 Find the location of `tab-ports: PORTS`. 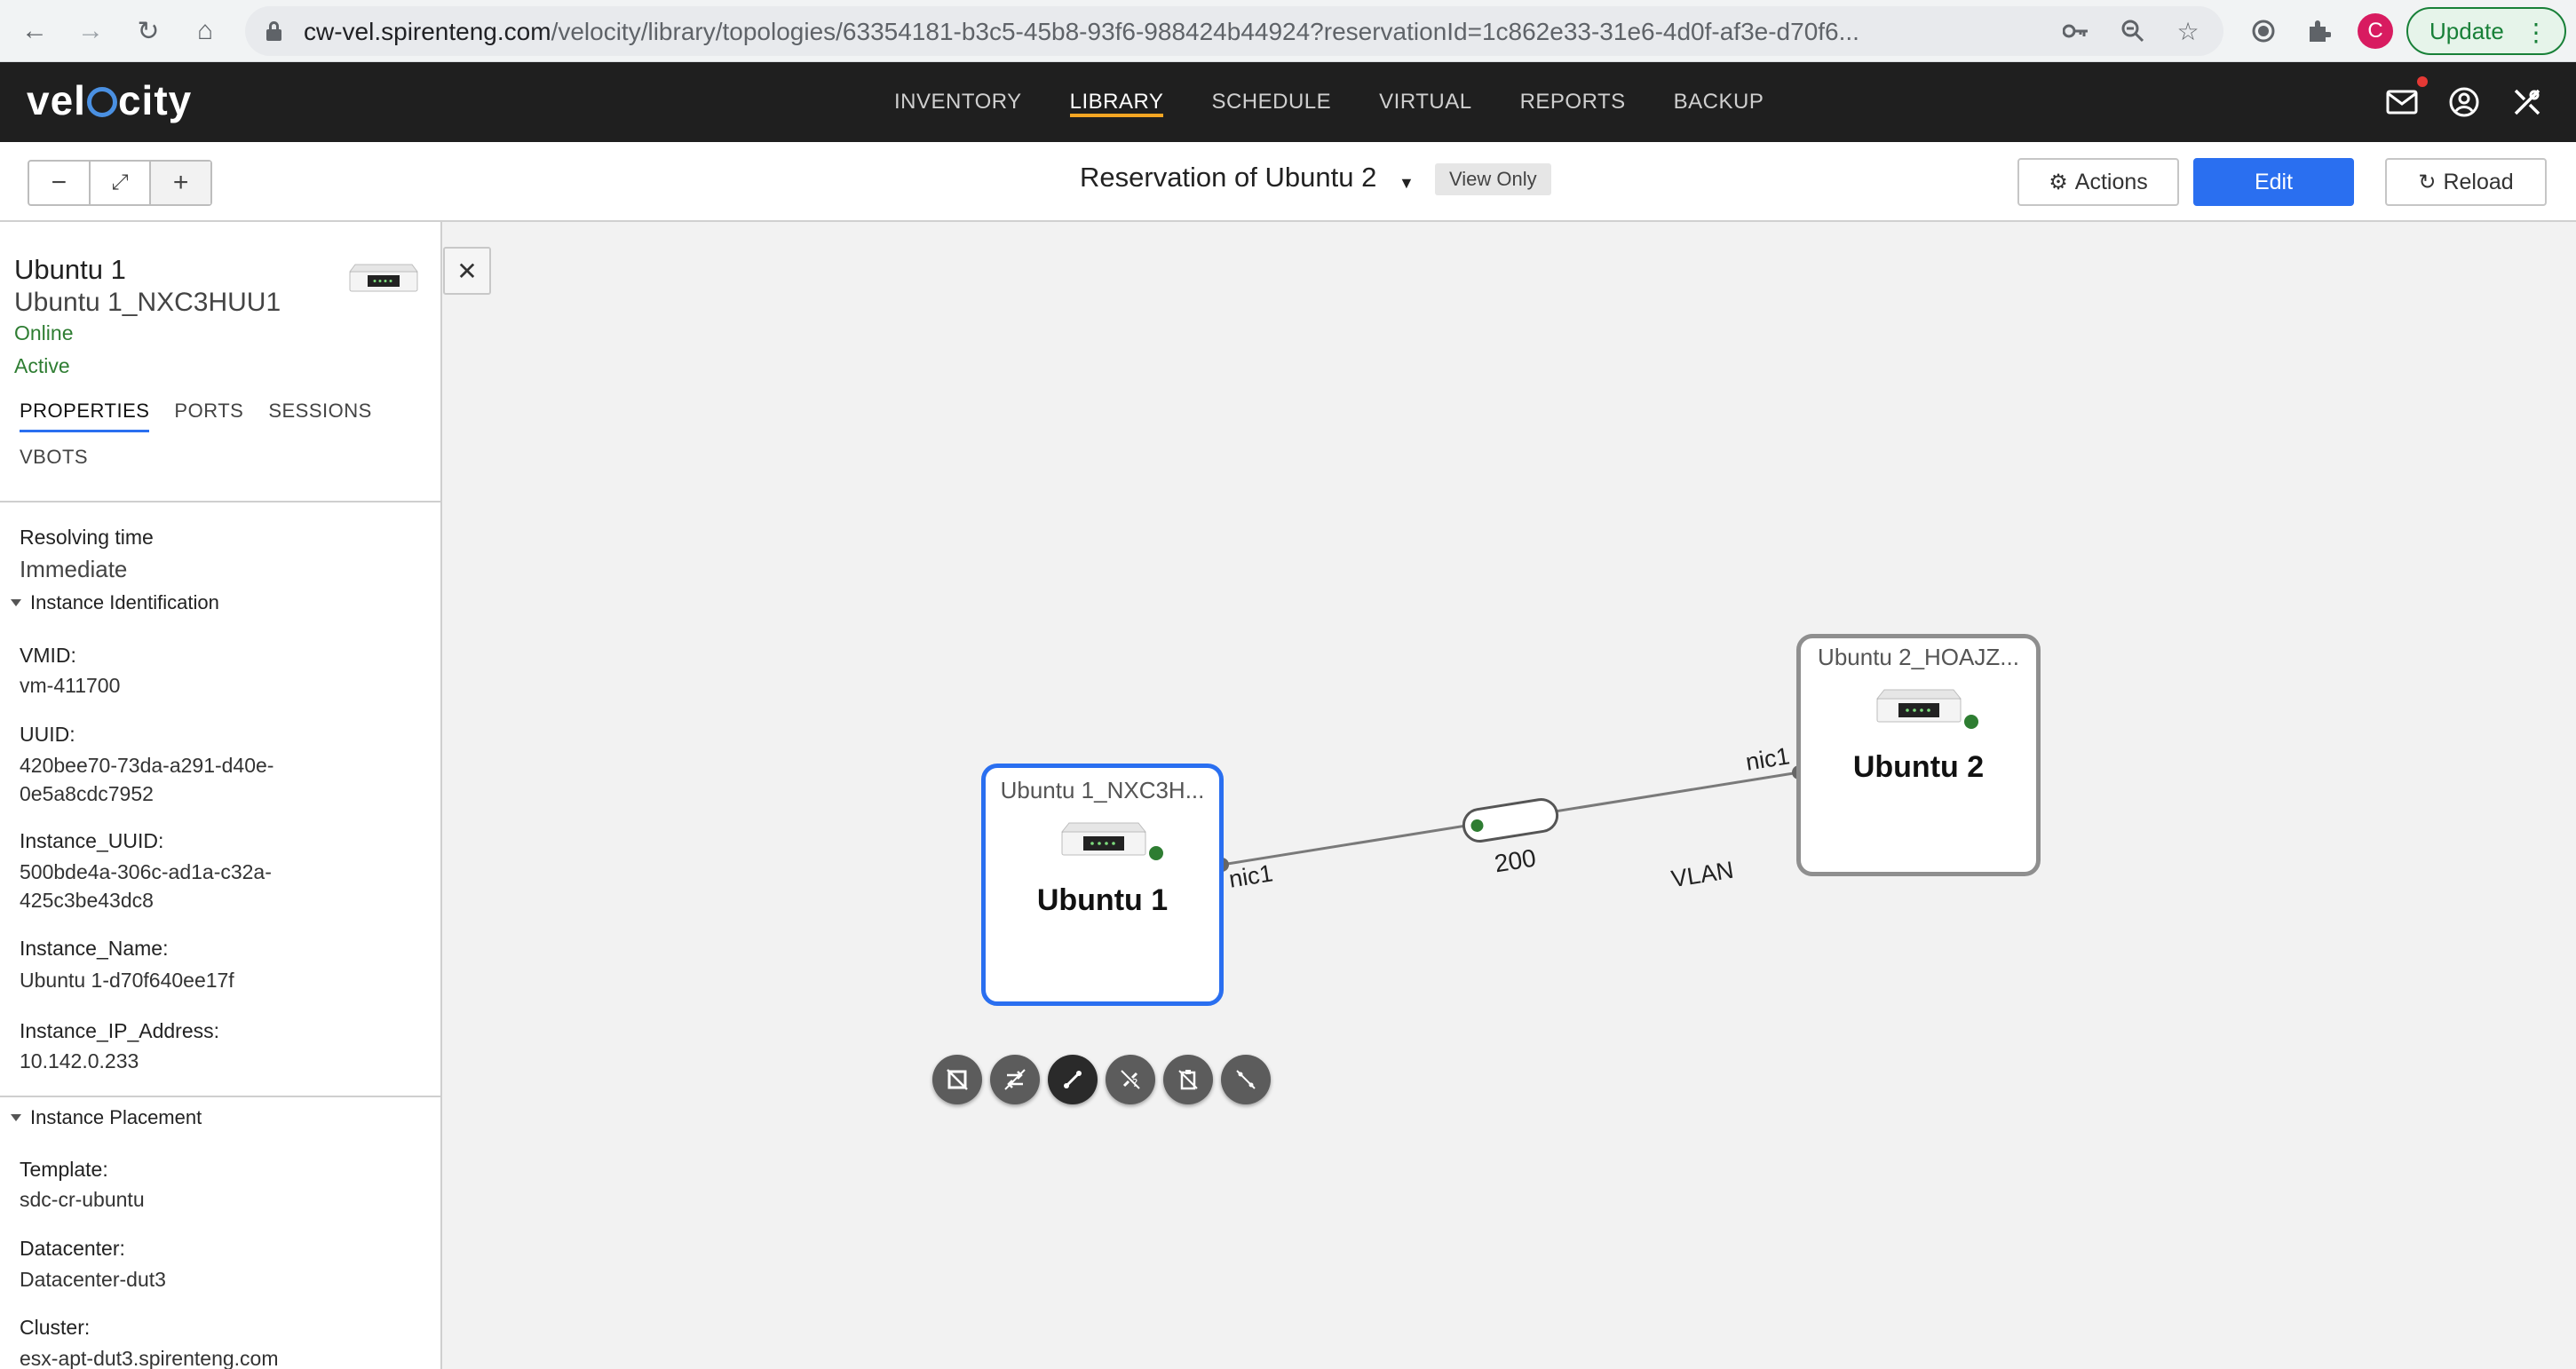

tab-ports: PORTS is located at coordinates (209, 416).